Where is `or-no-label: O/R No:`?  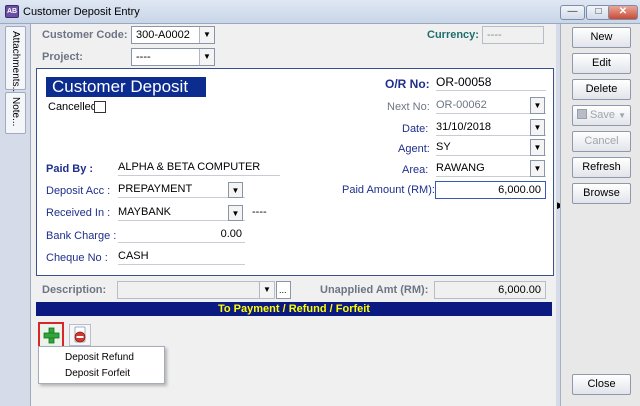
or-no-label: O/R No: is located at coordinates (407, 84).